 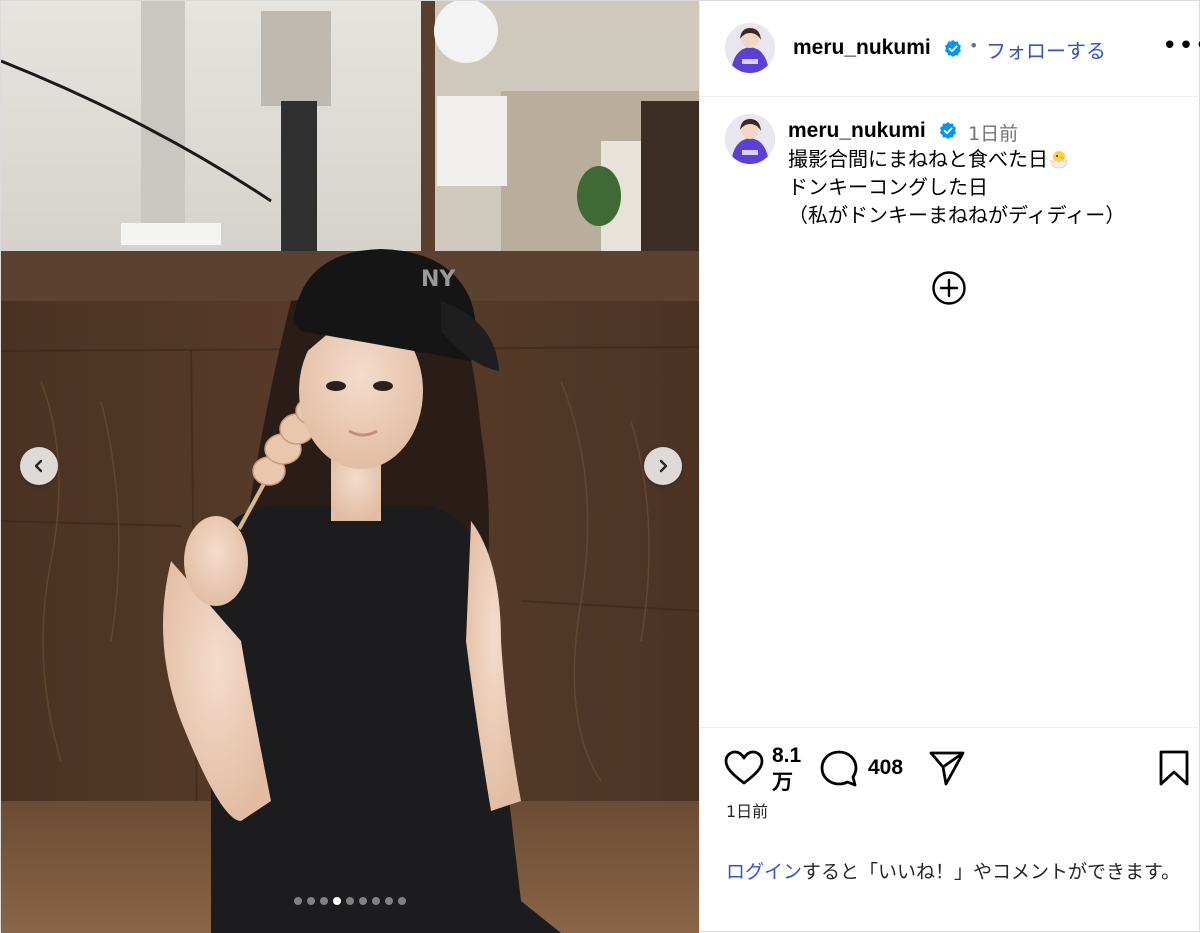 I want to click on svg-text: NY, so click(x=438, y=279).